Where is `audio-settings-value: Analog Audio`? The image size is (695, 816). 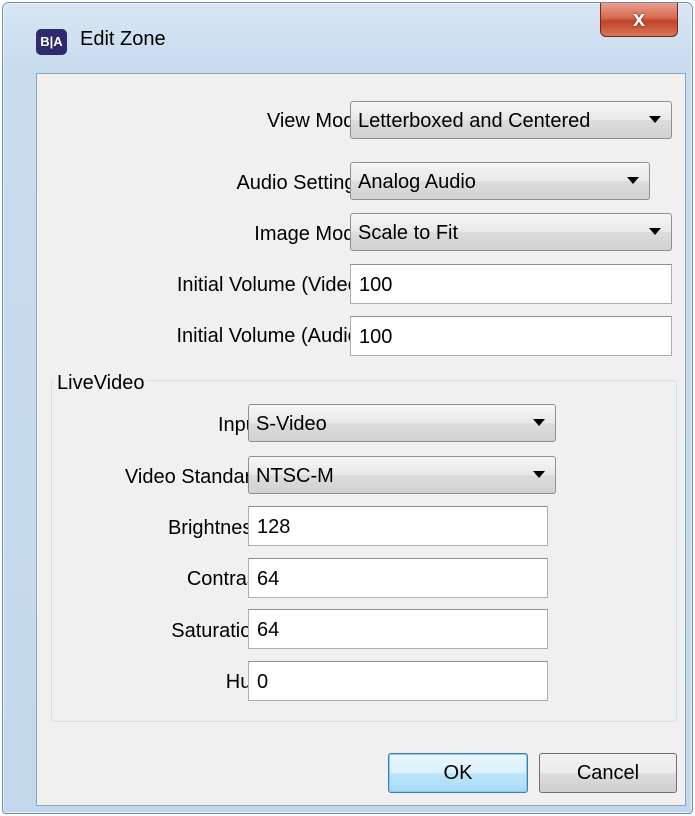 audio-settings-value: Analog Audio is located at coordinates (417, 182).